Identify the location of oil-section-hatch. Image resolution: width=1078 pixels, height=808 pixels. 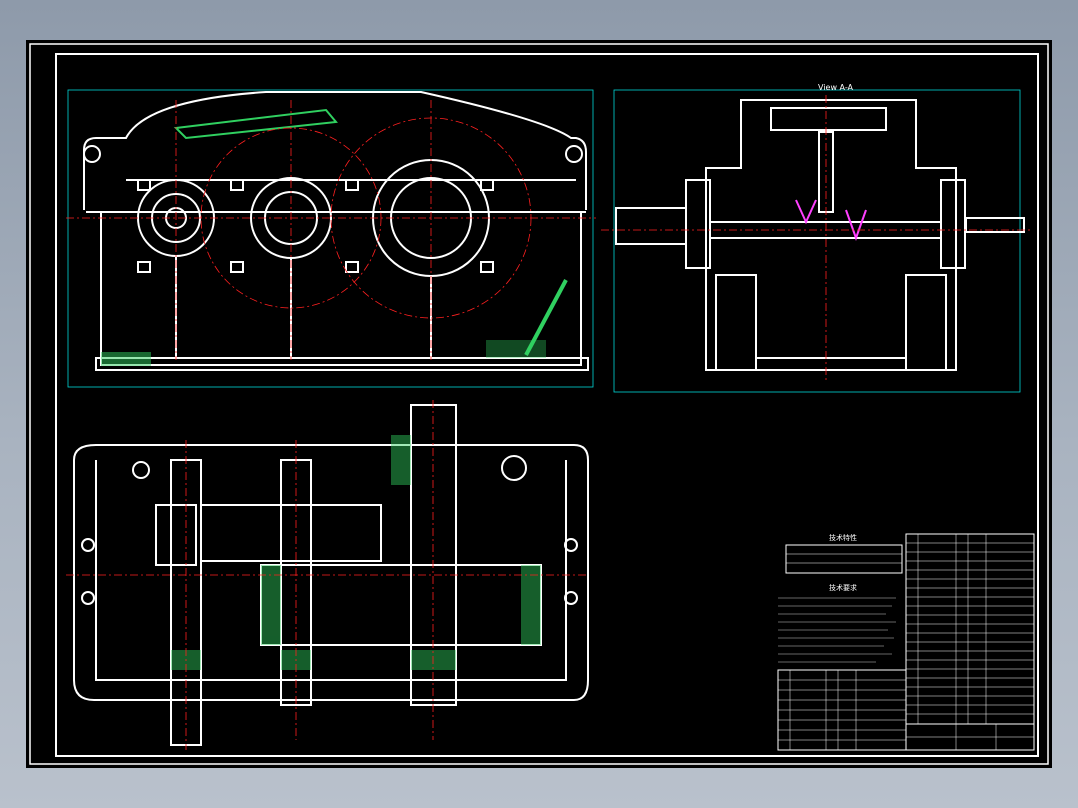
(126, 359).